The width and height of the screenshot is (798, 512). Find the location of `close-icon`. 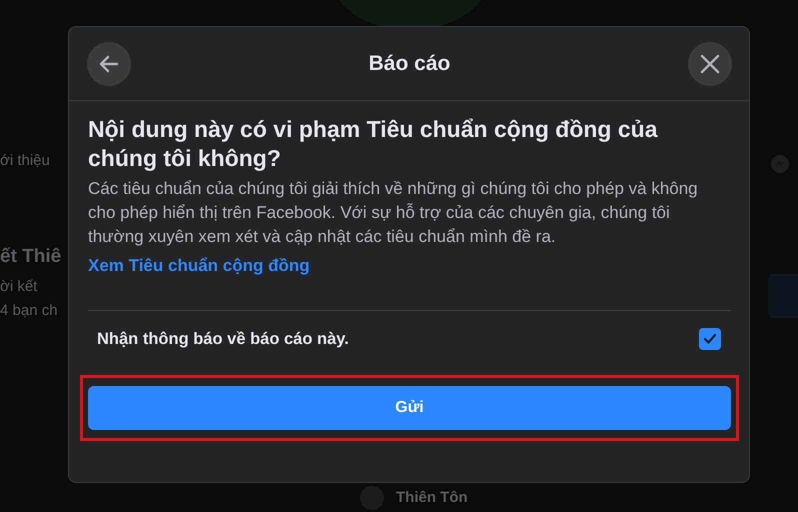

close-icon is located at coordinates (710, 64).